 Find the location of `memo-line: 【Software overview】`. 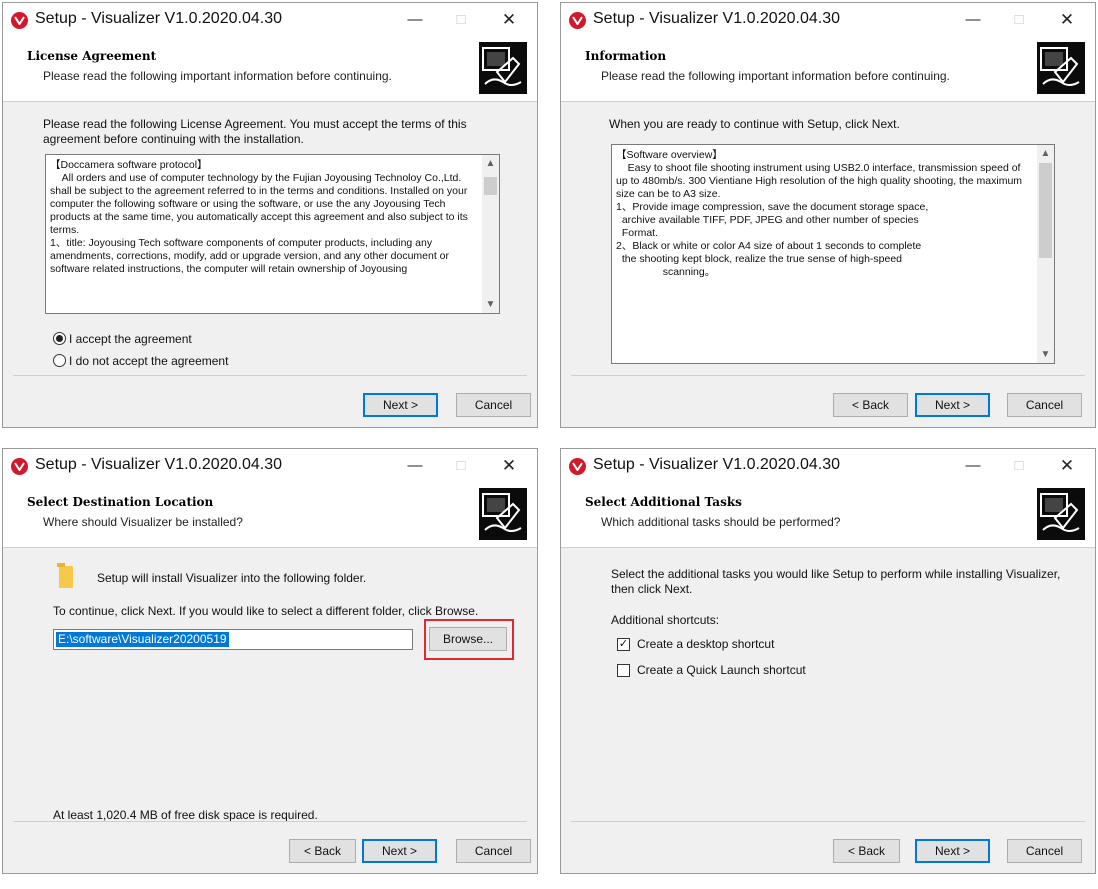

memo-line: 【Software overview】 is located at coordinates (669, 155).